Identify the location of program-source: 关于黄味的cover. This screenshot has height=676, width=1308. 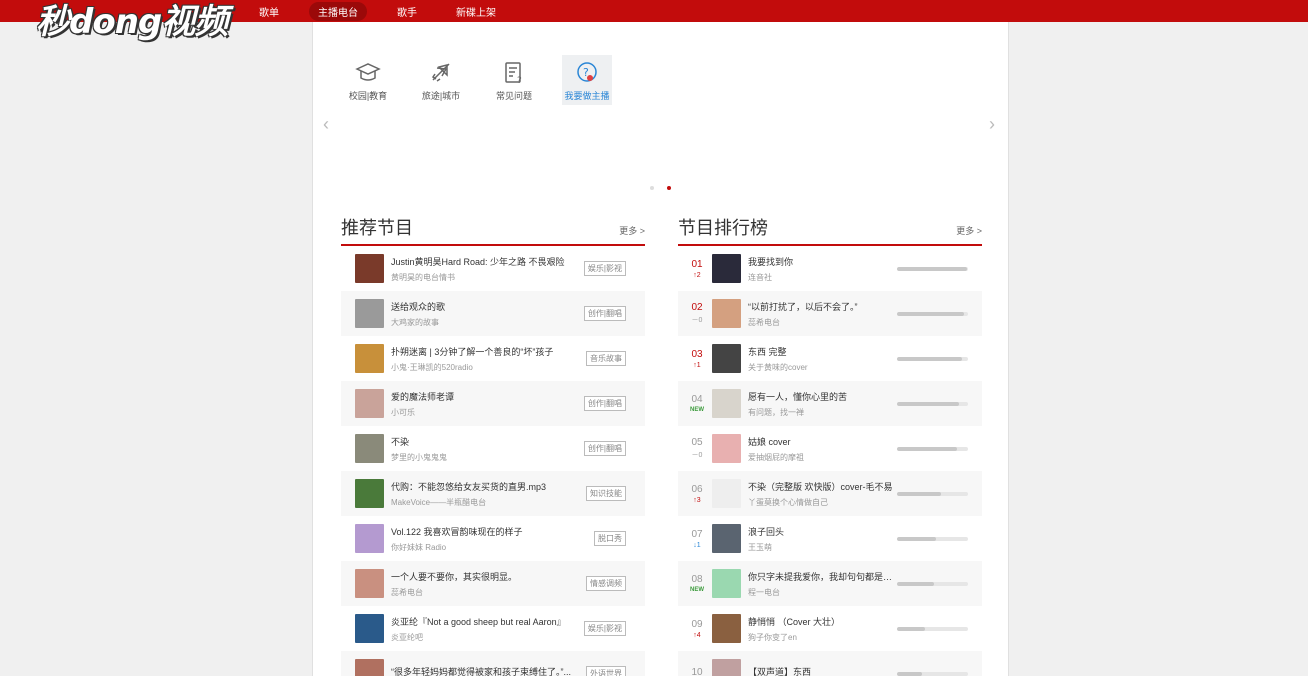
(865, 367).